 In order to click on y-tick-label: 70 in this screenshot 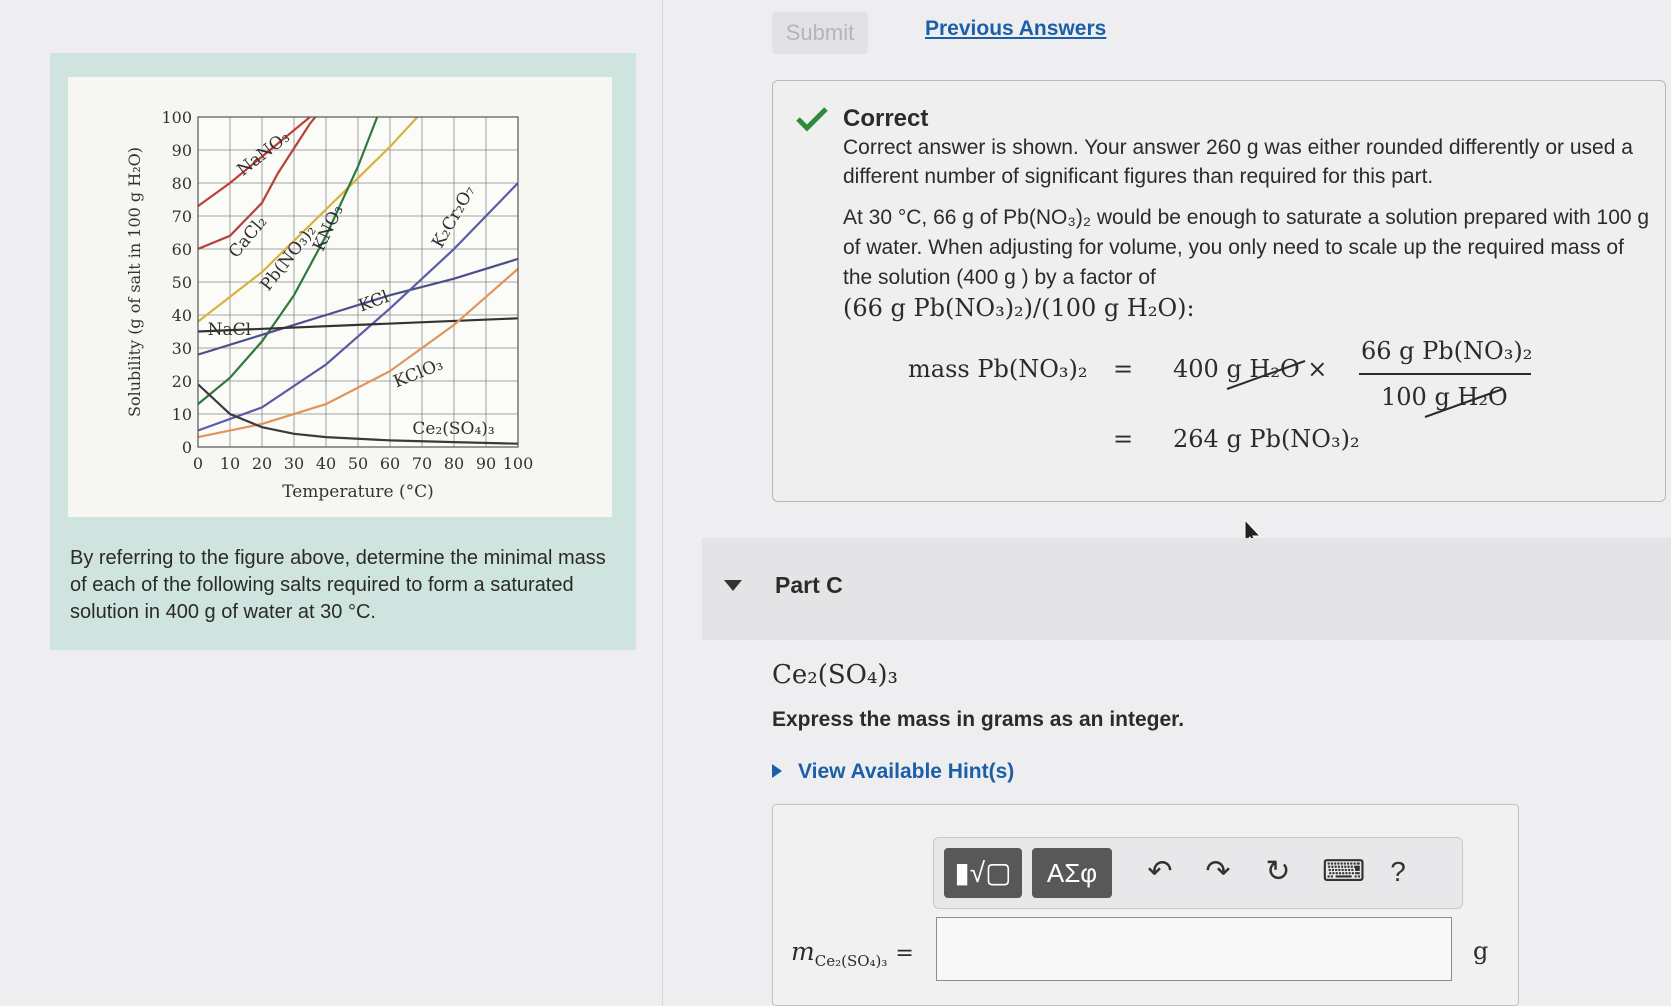, I will do `click(182, 216)`.